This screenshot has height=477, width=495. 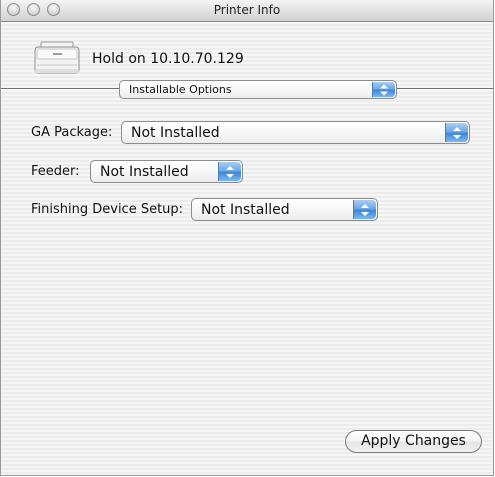 What do you see at coordinates (55, 171) in the screenshot?
I see `feeder-label: Feeder:` at bounding box center [55, 171].